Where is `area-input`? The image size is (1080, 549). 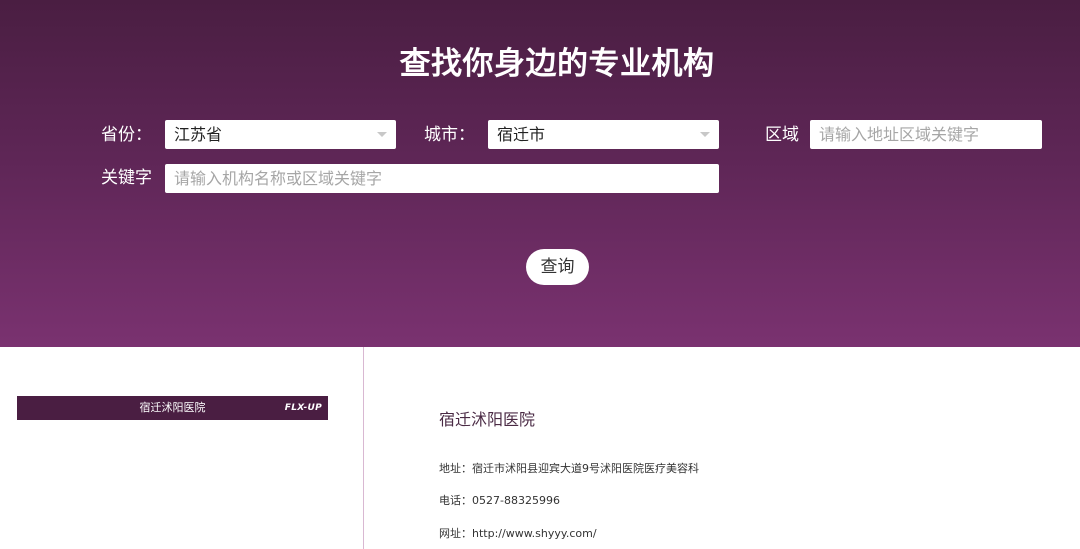 area-input is located at coordinates (926, 134).